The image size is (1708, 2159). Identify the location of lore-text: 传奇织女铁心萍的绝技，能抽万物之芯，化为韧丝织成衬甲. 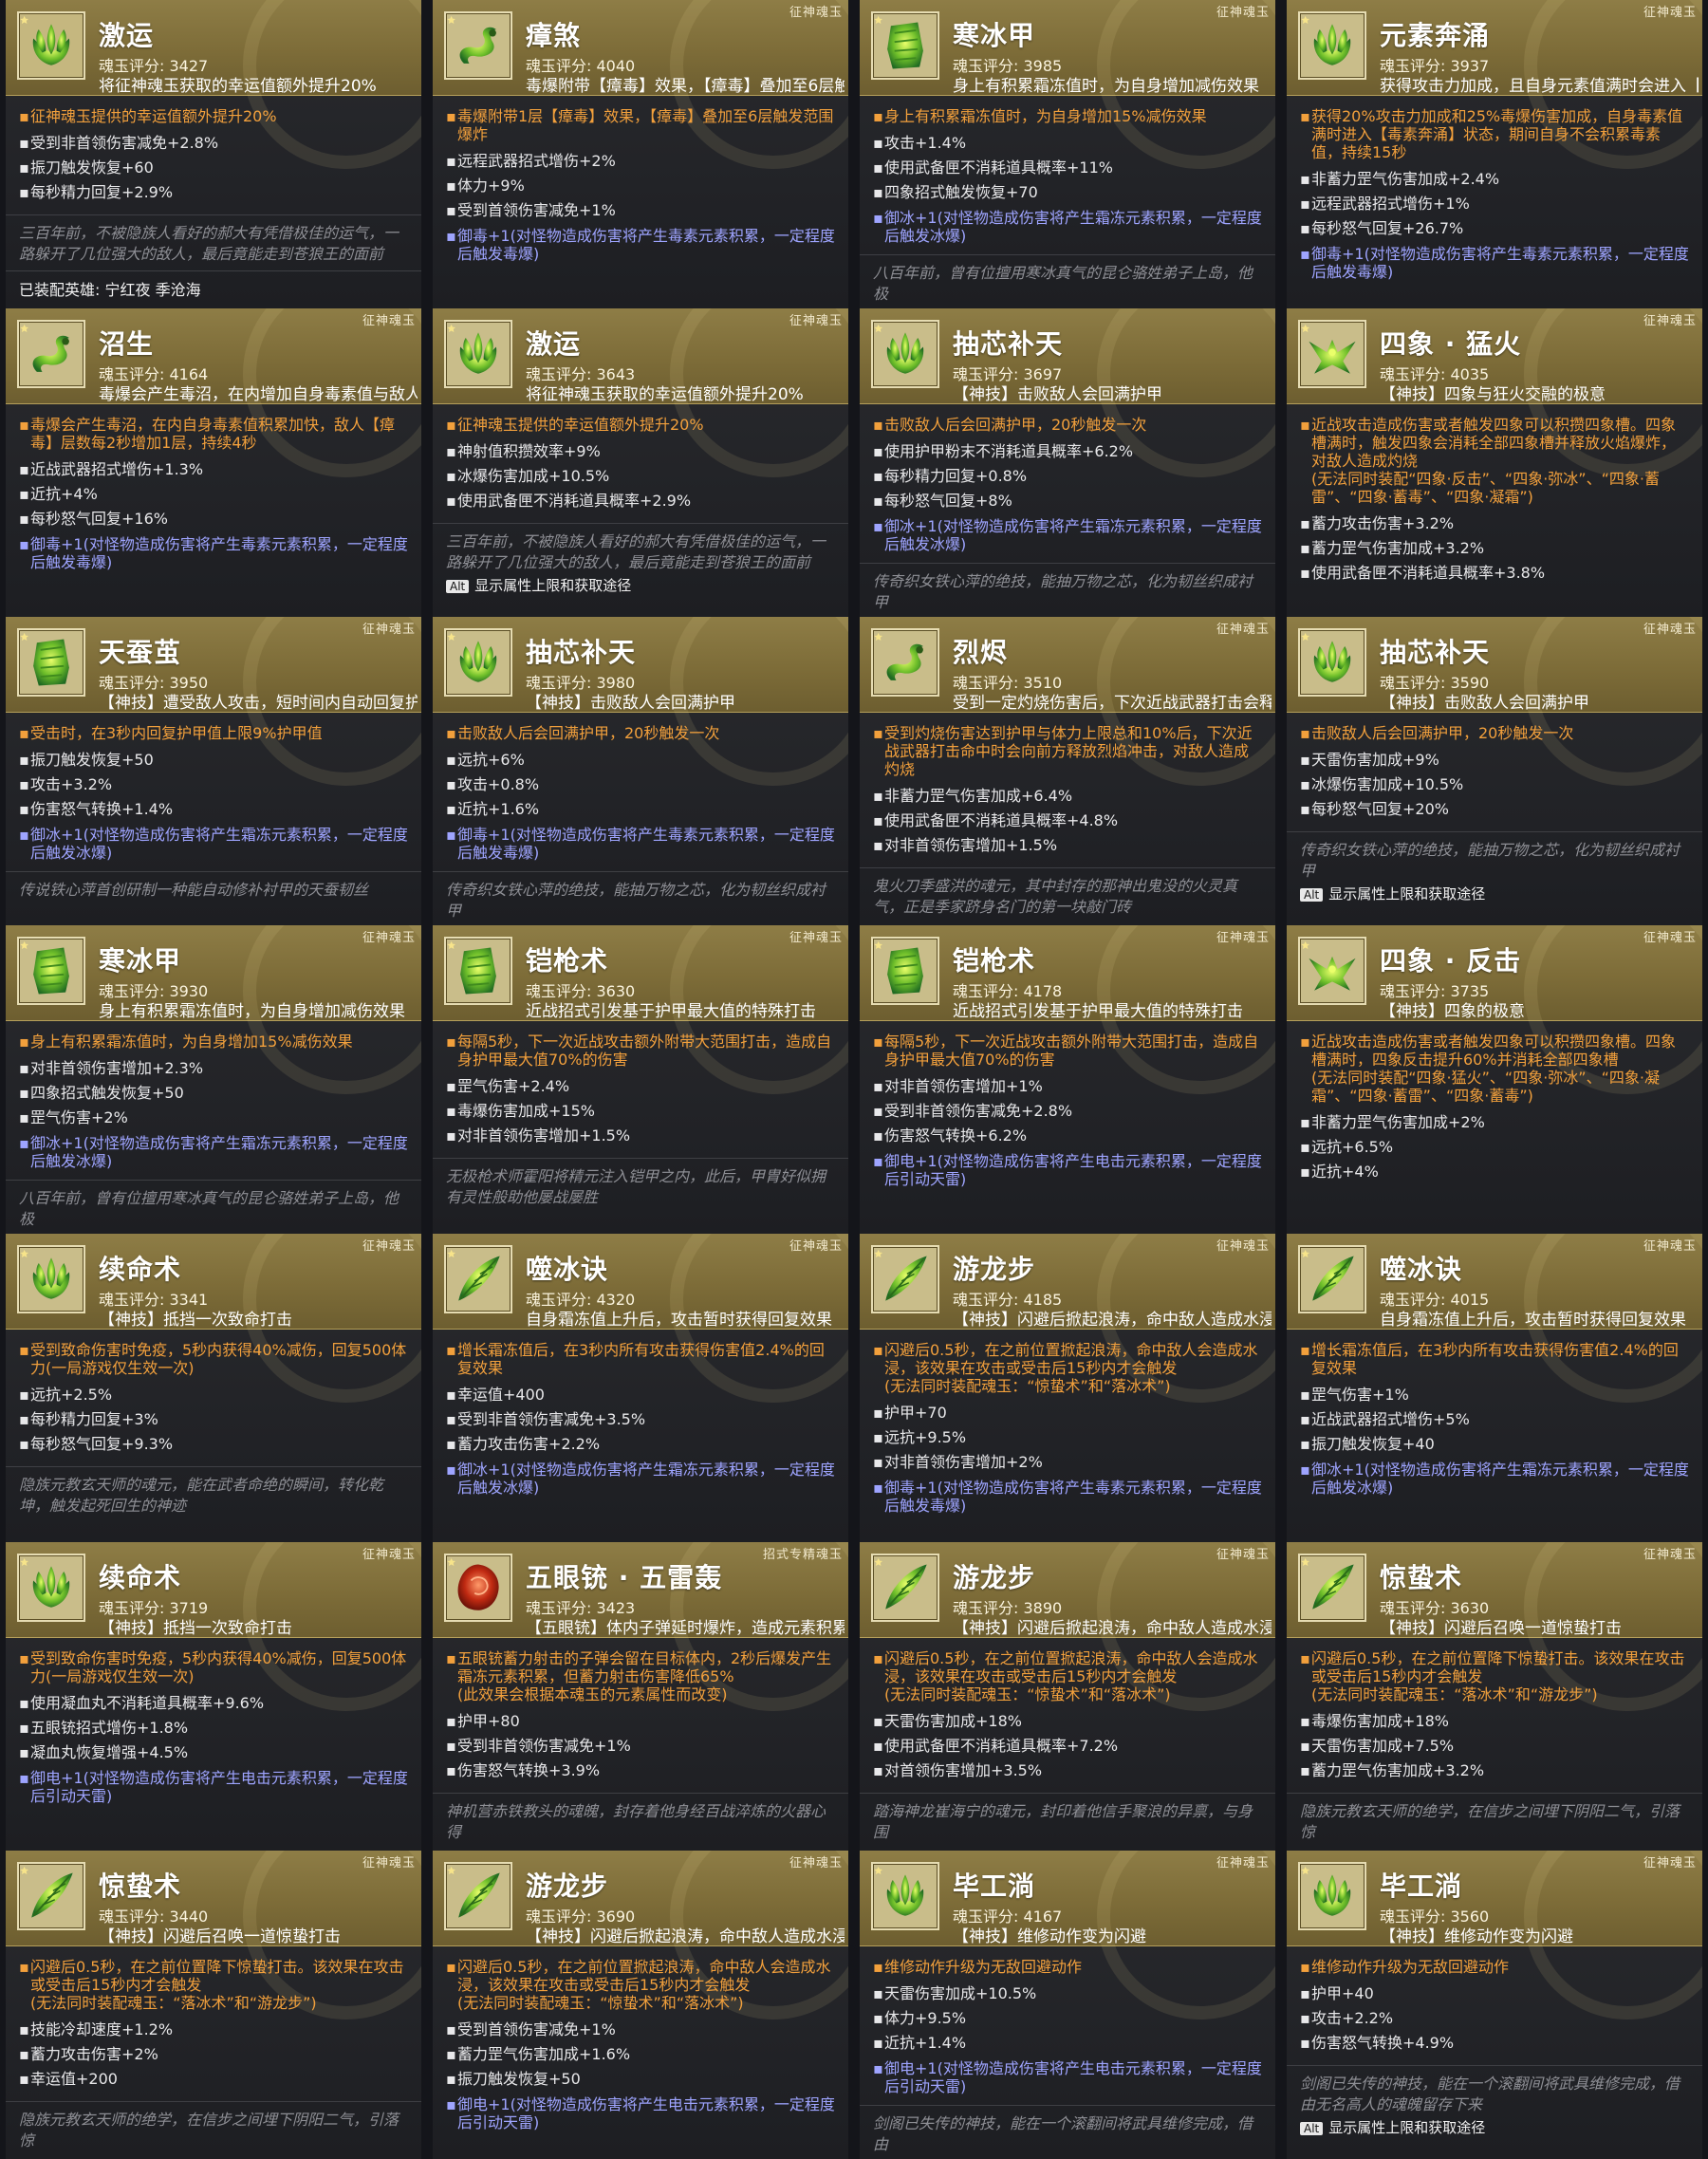
(1067, 588).